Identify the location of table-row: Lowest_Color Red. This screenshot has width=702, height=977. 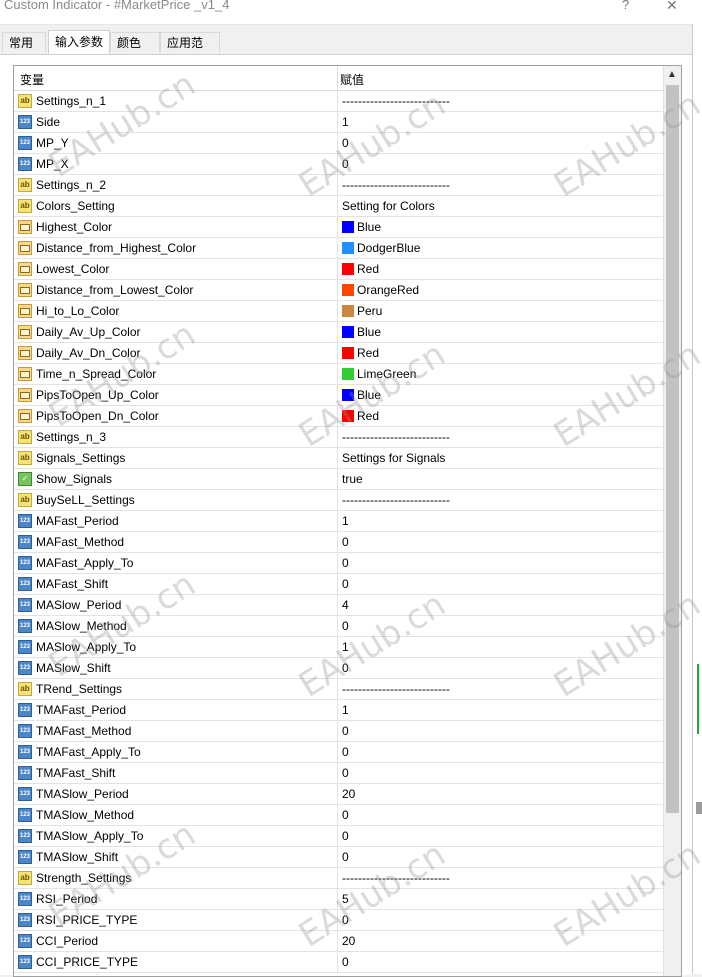
(338, 269).